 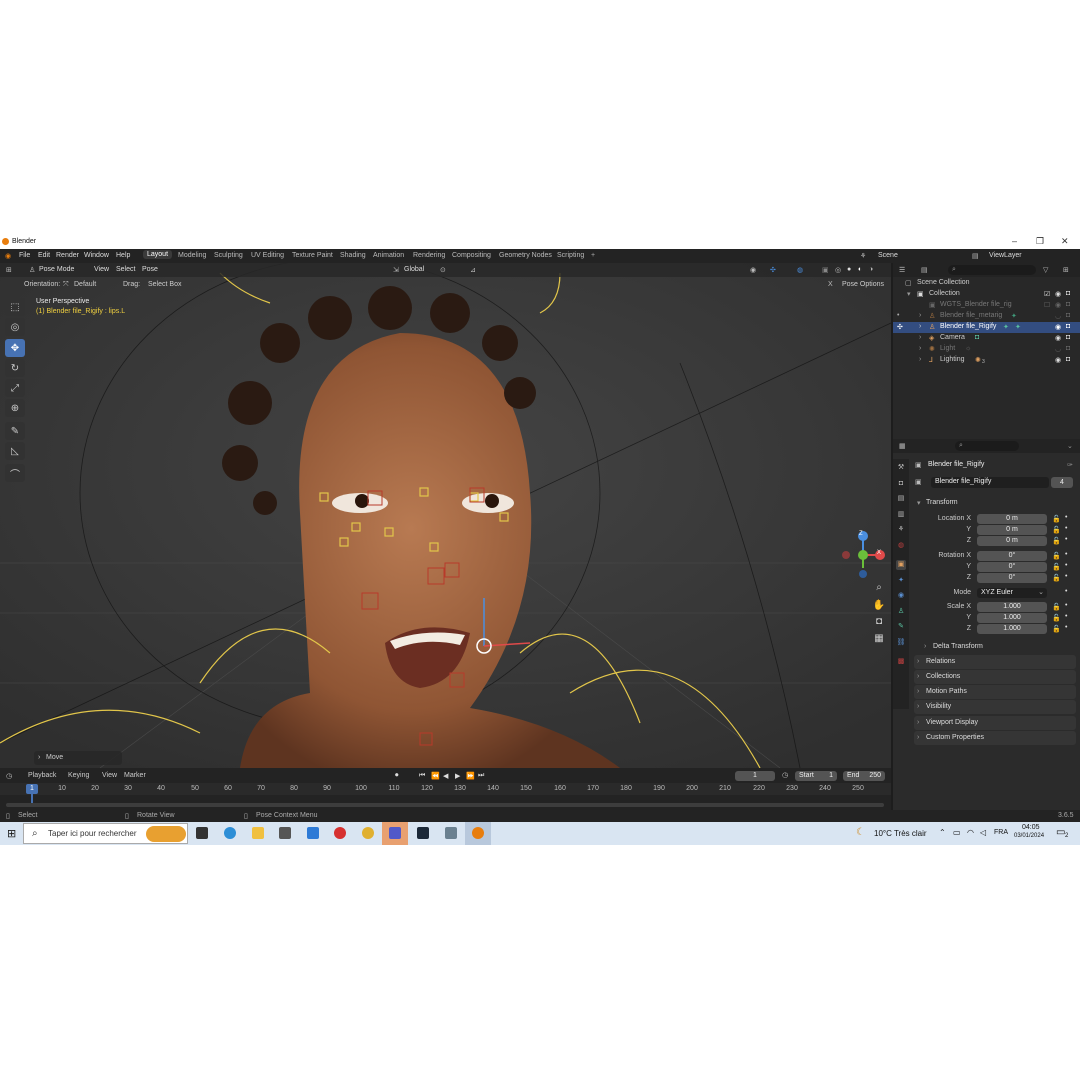 What do you see at coordinates (1012, 607) in the screenshot?
I see `scale-x-field: 1.000` at bounding box center [1012, 607].